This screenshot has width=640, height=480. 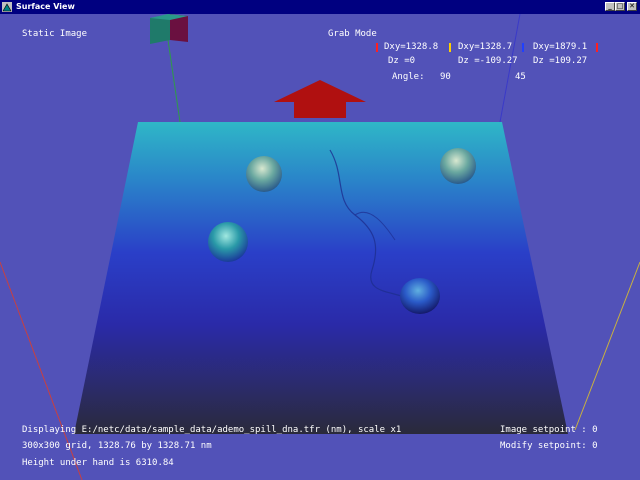 What do you see at coordinates (402, 61) in the screenshot?
I see `dz-1: Dz =0` at bounding box center [402, 61].